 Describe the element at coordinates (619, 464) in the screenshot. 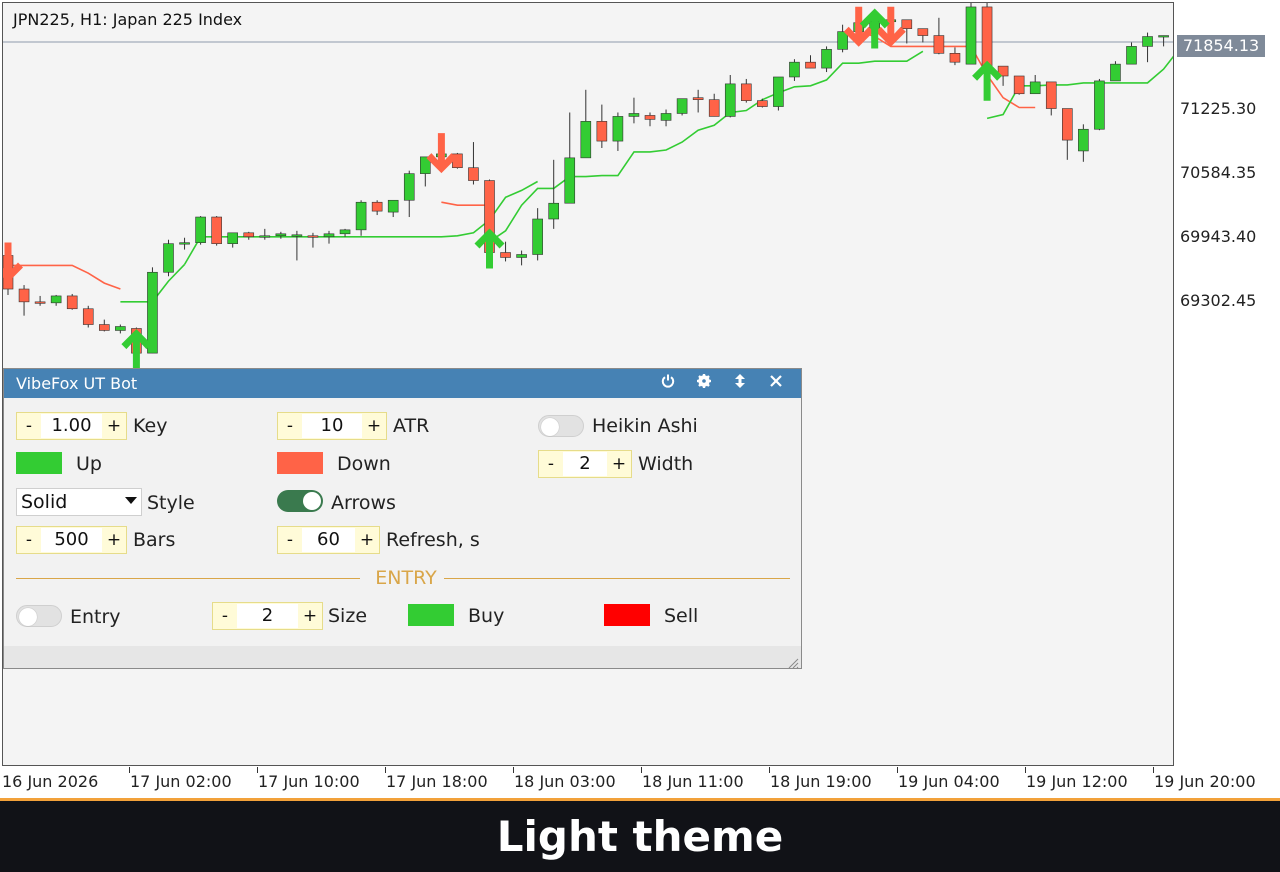

I see `width-increment-button: +` at that location.